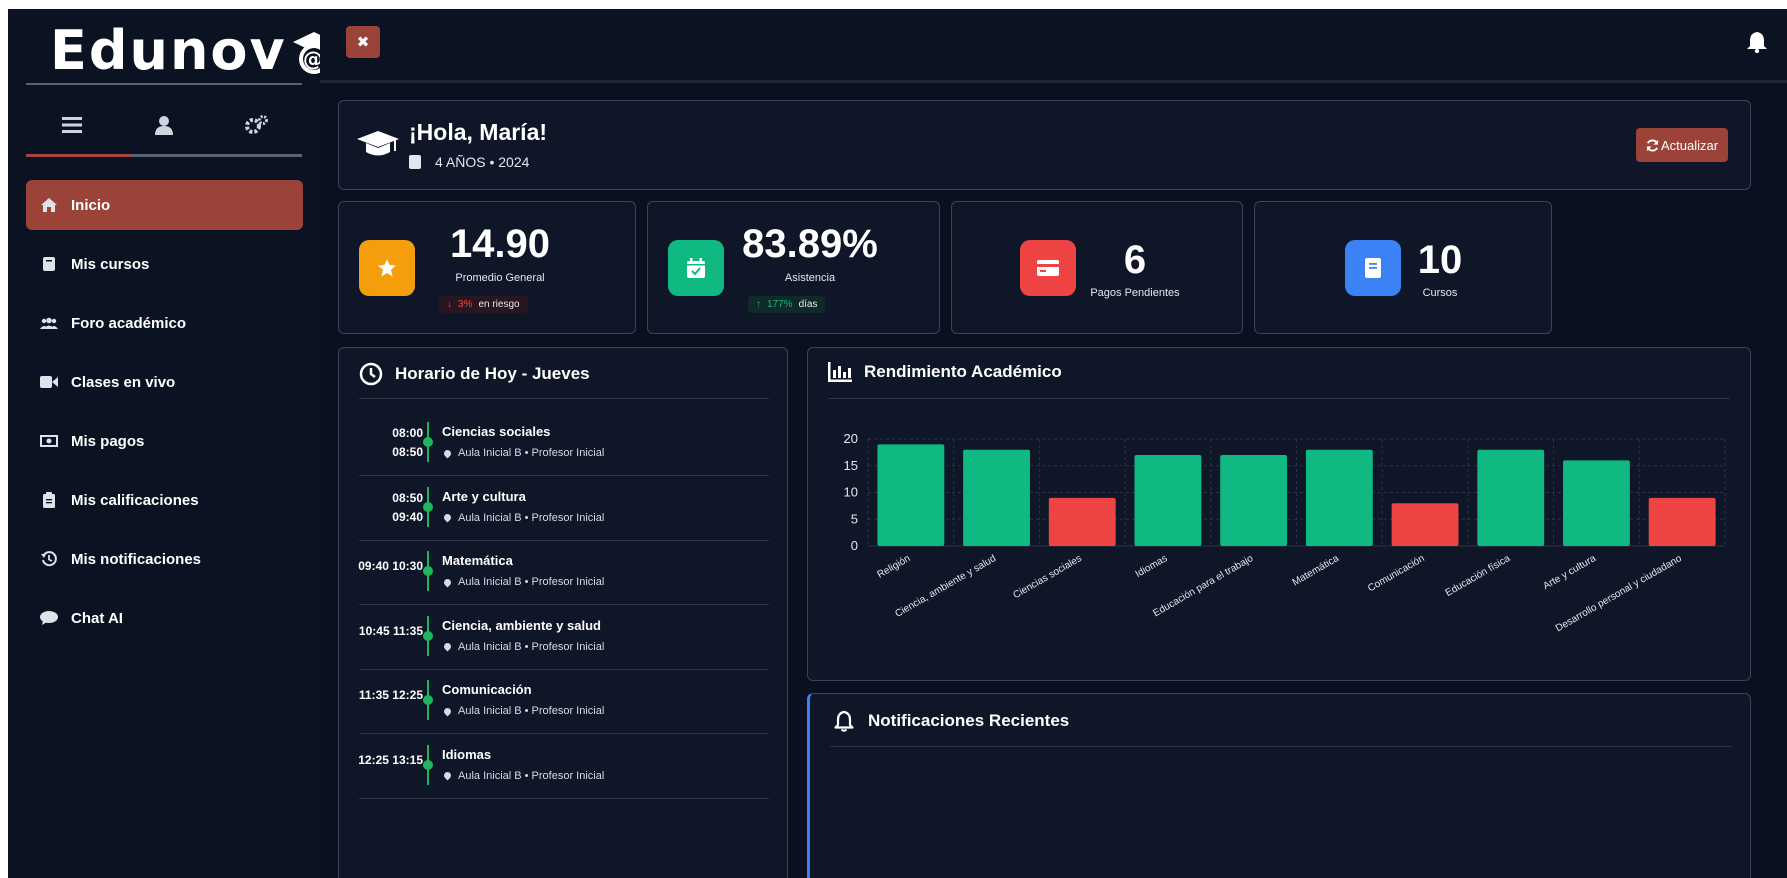  Describe the element at coordinates (407, 566) in the screenshot. I see `end-time: 10:30` at that location.